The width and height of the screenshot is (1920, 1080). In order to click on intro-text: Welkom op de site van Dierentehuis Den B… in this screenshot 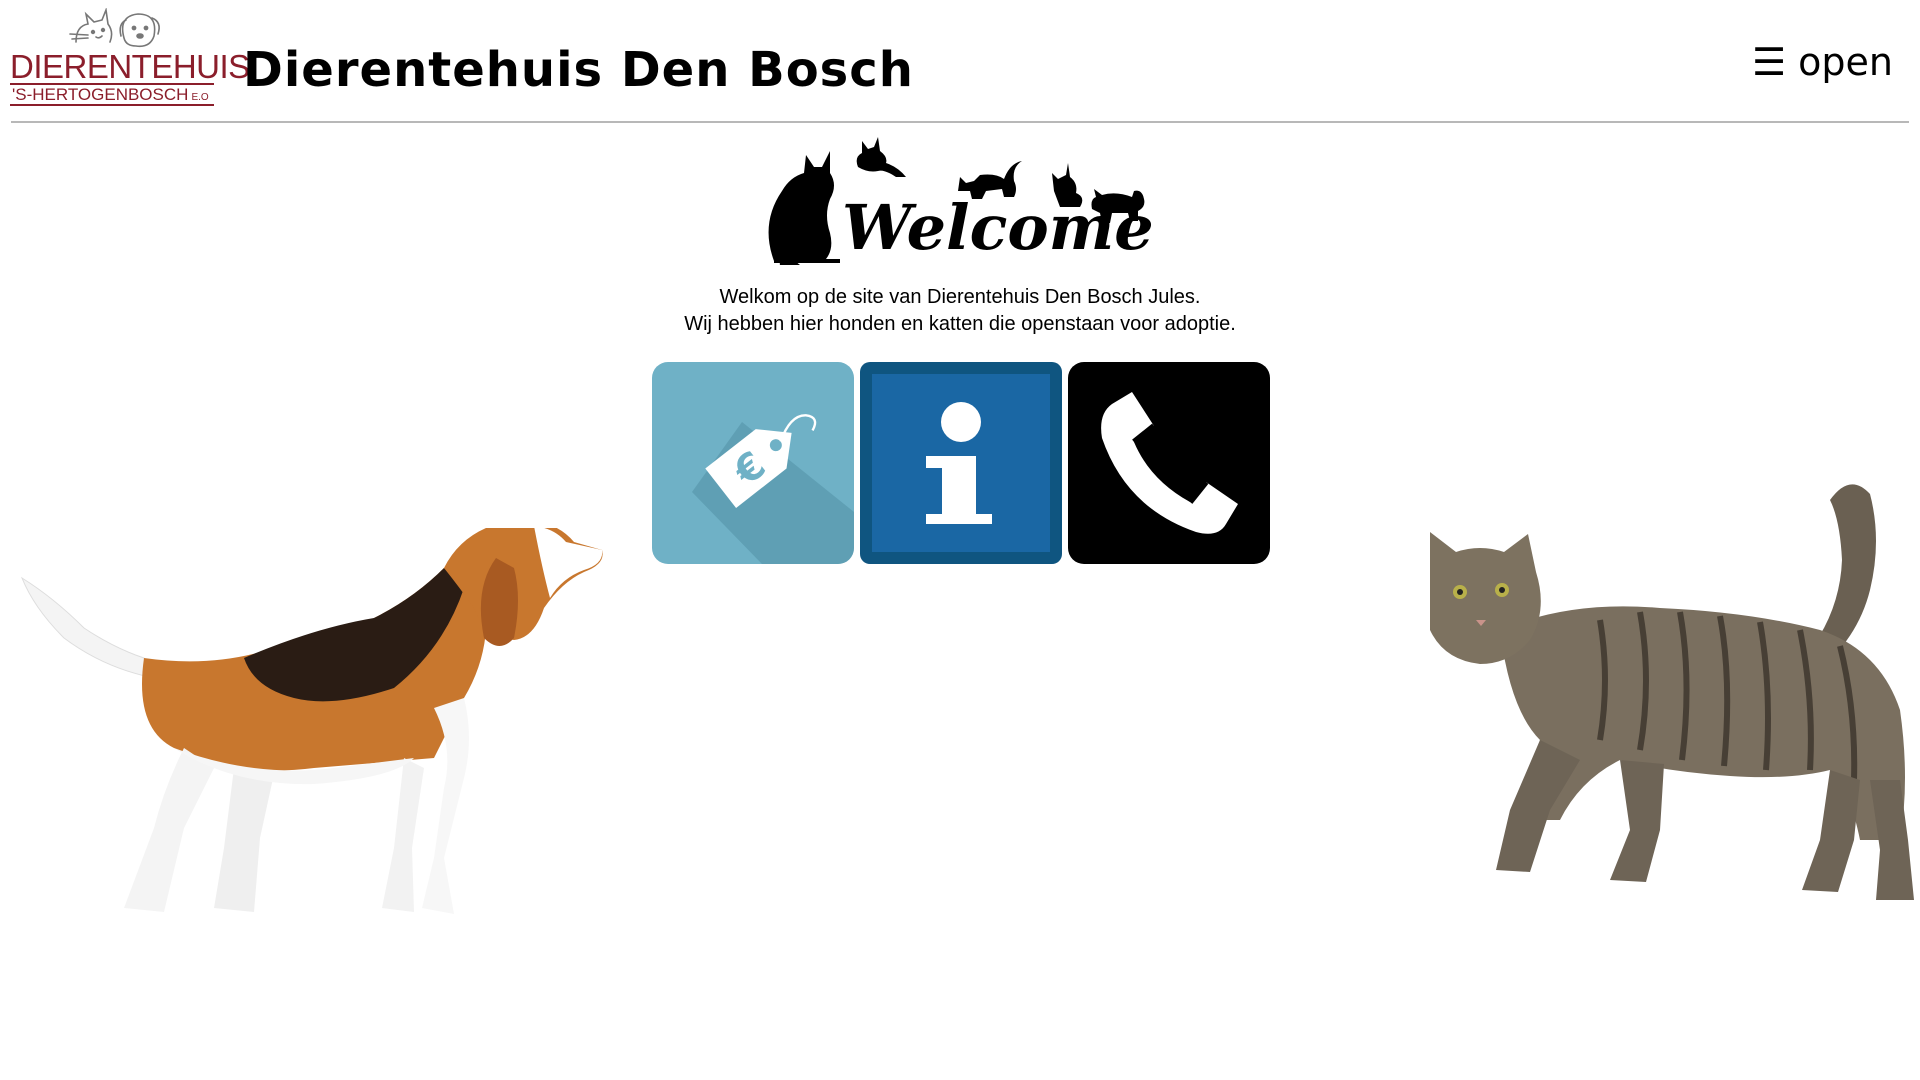, I will do `click(960, 311)`.